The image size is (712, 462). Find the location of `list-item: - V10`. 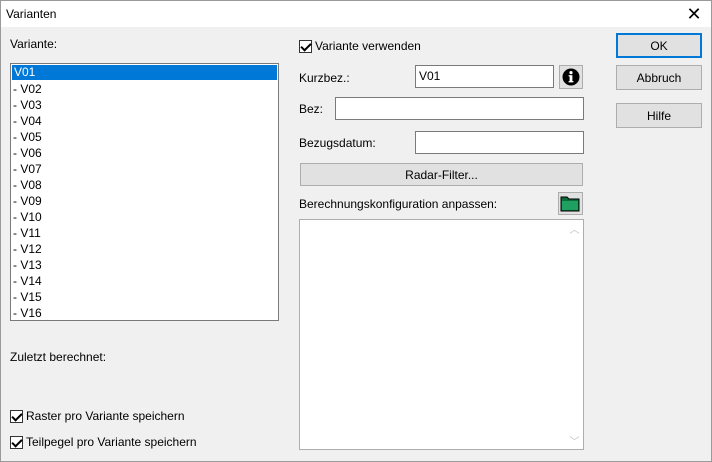

list-item: - V10 is located at coordinates (144, 217).